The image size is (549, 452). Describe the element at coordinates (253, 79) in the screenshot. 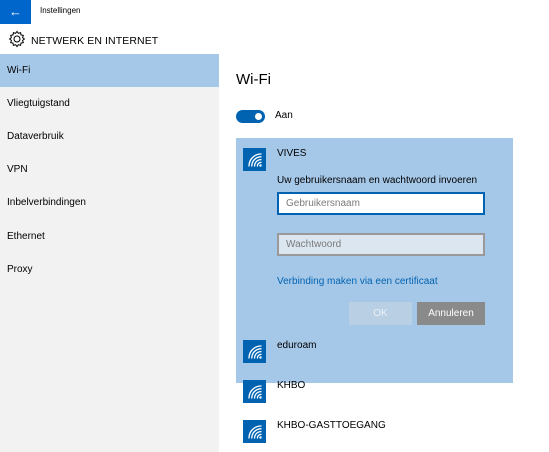

I see `page-title: Wi-Fi` at that location.